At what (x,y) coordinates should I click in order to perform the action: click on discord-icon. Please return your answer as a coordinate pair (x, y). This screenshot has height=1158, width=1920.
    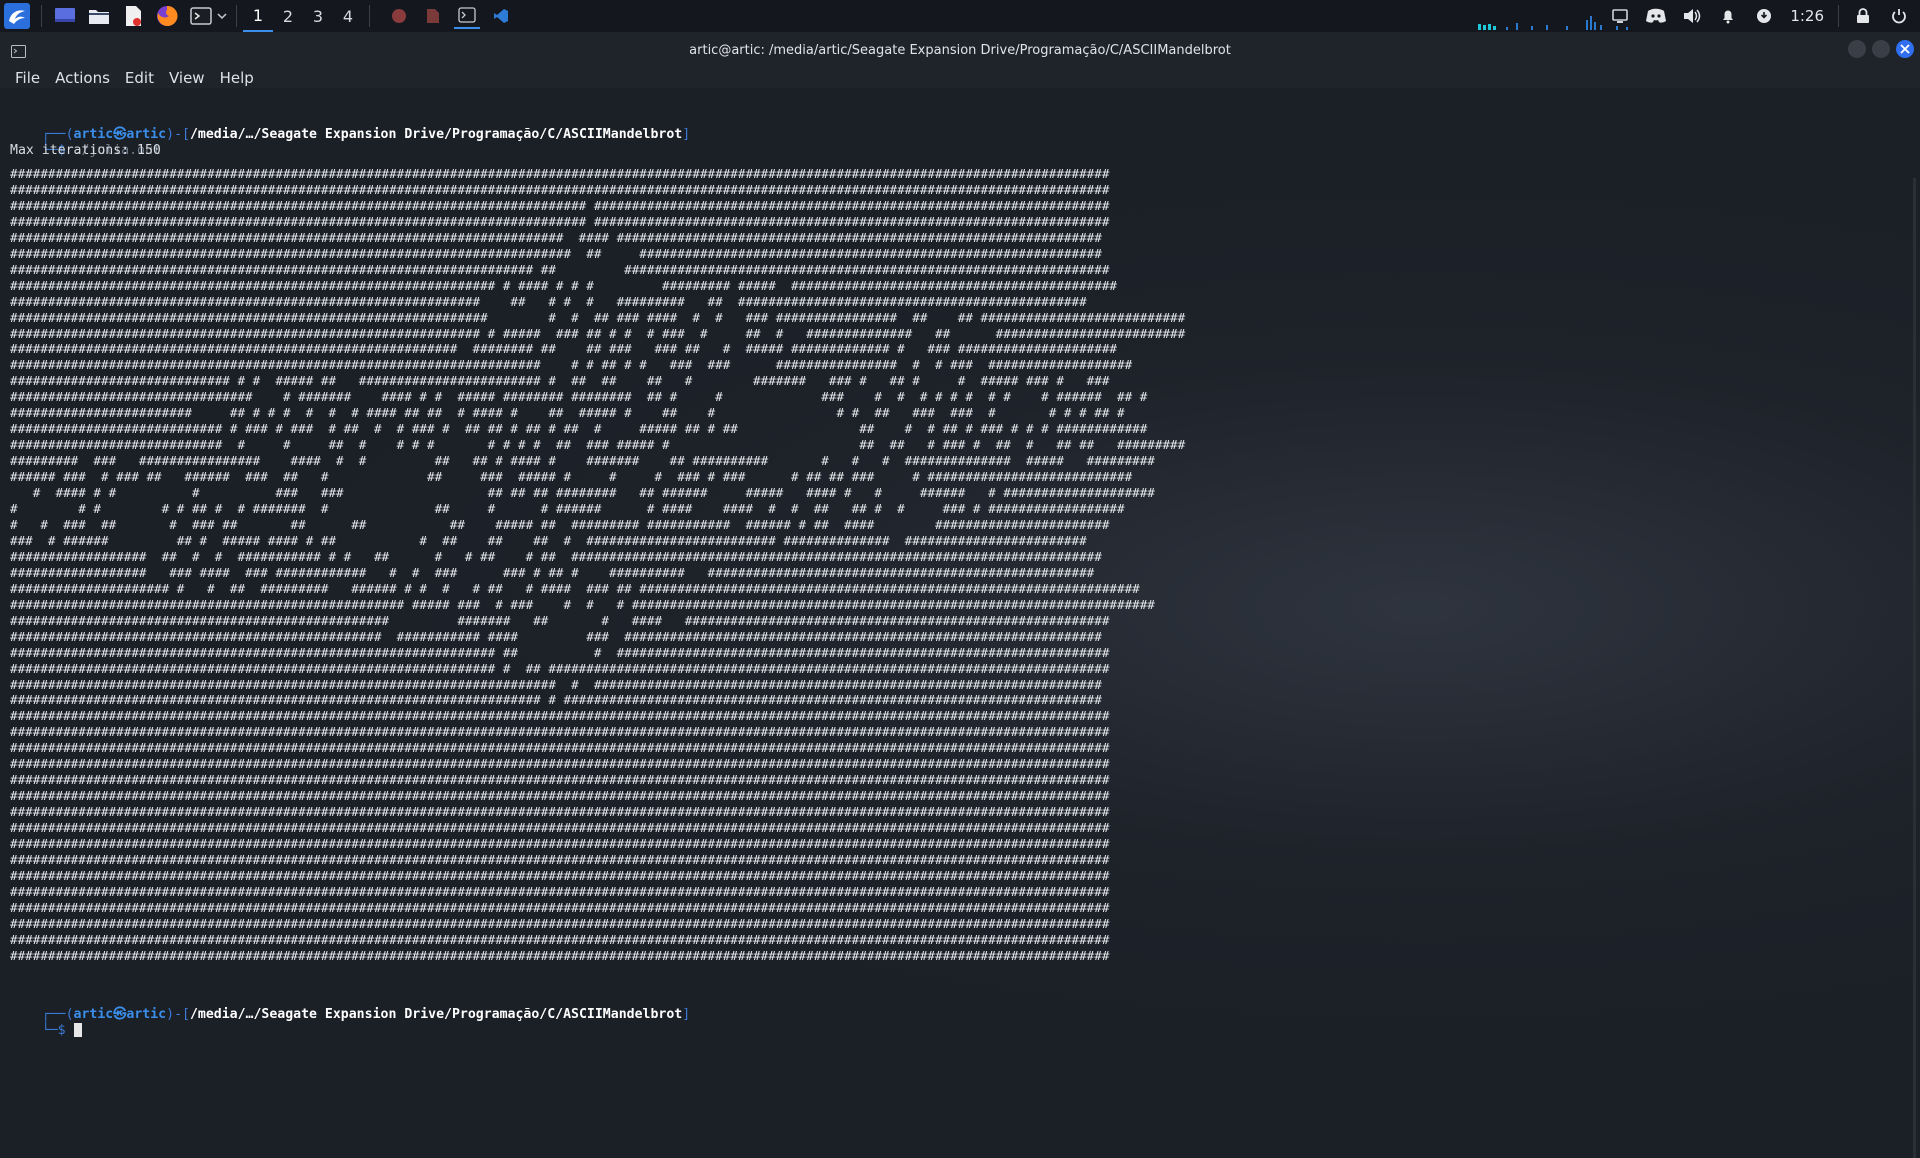
    Looking at the image, I should click on (1656, 16).